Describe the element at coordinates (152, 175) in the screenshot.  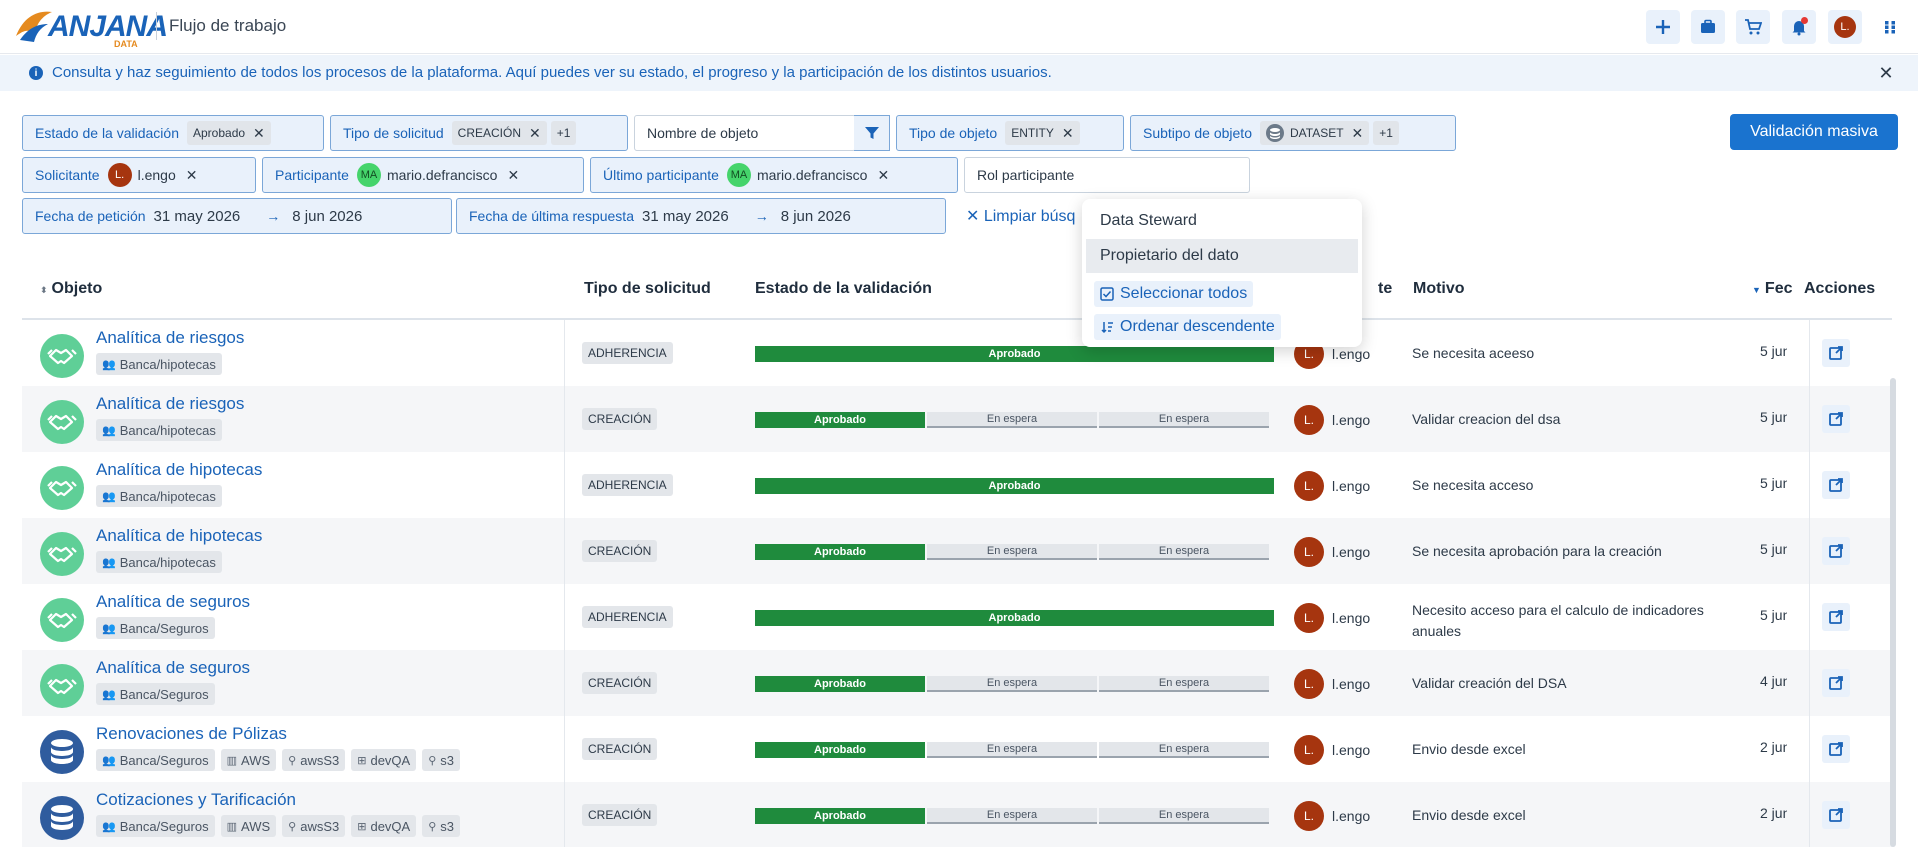
I see `user-chip: L. l.engo ✕` at that location.